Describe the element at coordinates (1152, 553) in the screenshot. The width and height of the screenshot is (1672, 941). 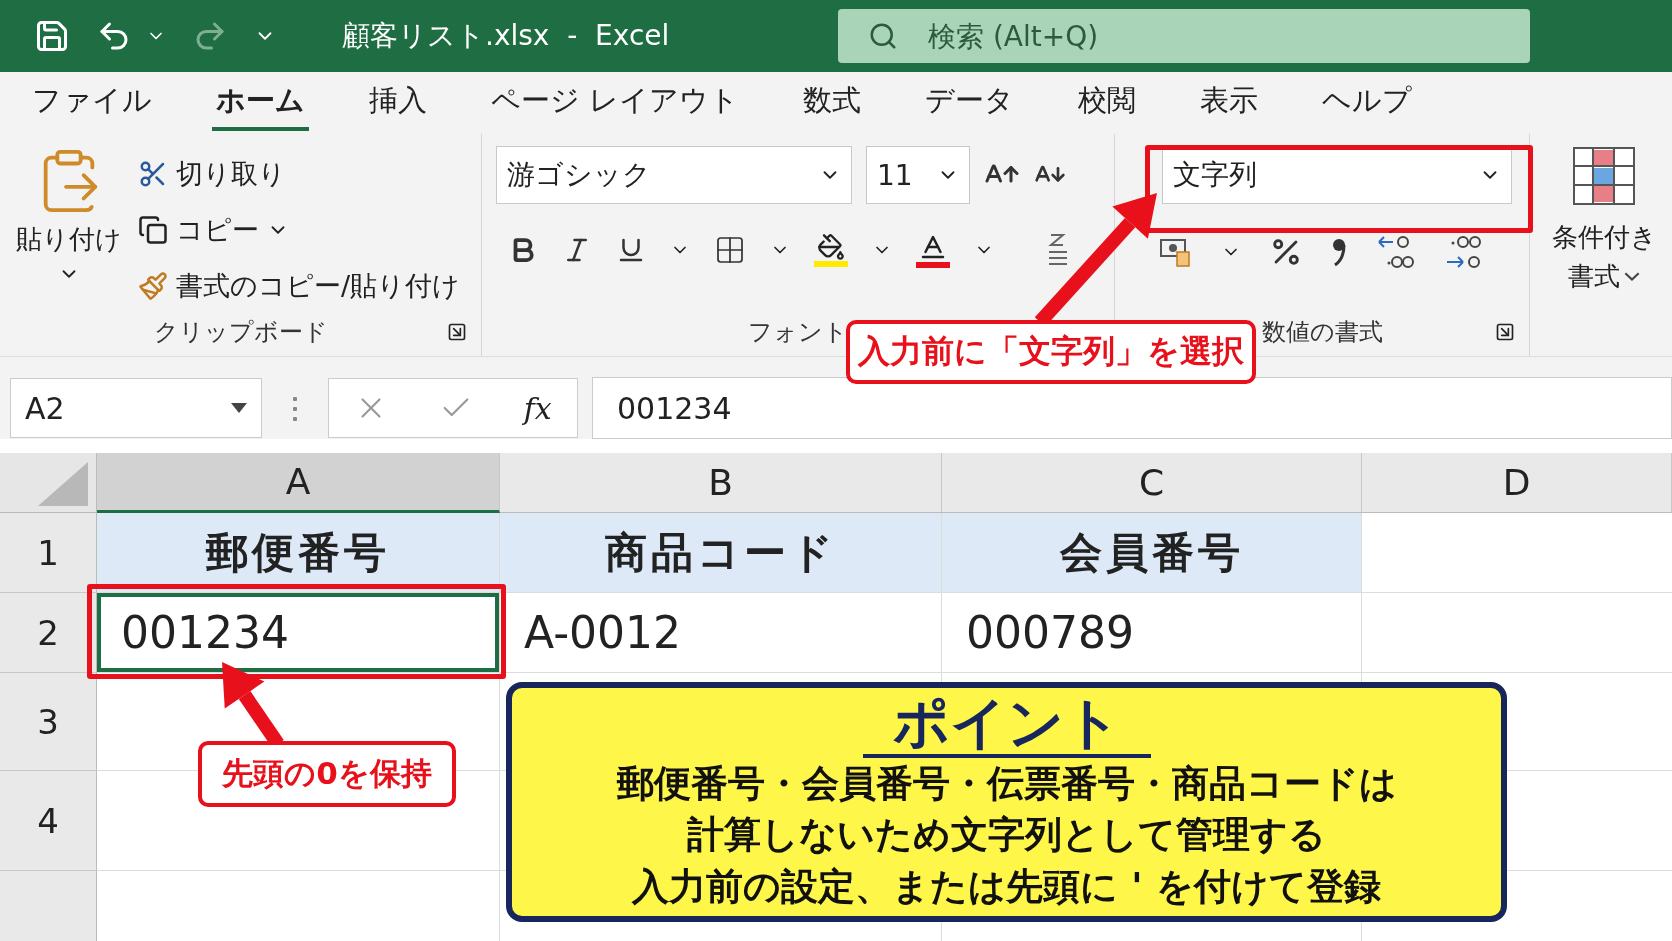
I see `table-cell: 会員番号` at that location.